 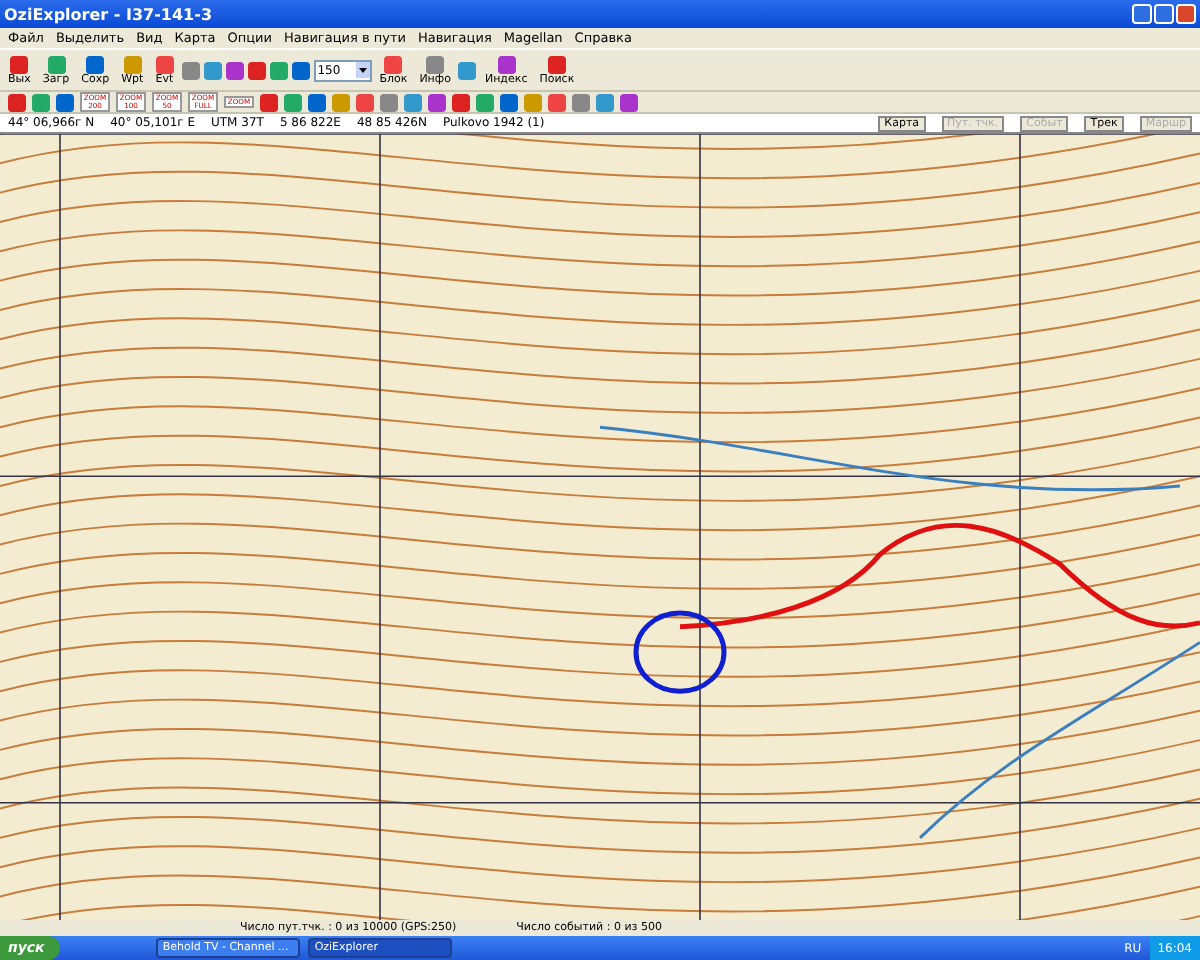 What do you see at coordinates (1142, 14) in the screenshot?
I see `minimize-button` at bounding box center [1142, 14].